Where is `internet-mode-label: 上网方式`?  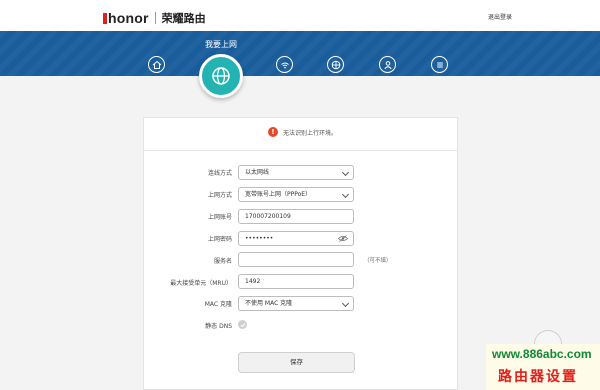 internet-mode-label: 上网方式 is located at coordinates (219, 195).